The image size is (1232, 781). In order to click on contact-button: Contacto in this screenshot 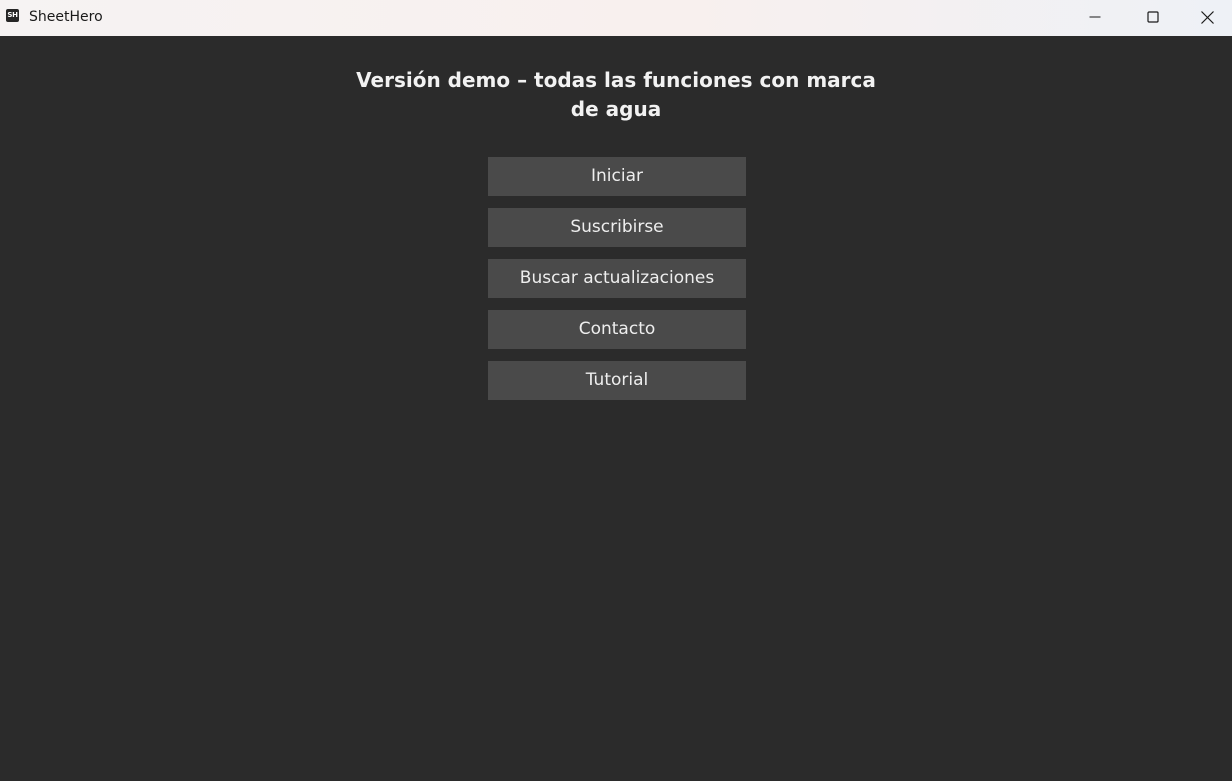, I will do `click(617, 329)`.